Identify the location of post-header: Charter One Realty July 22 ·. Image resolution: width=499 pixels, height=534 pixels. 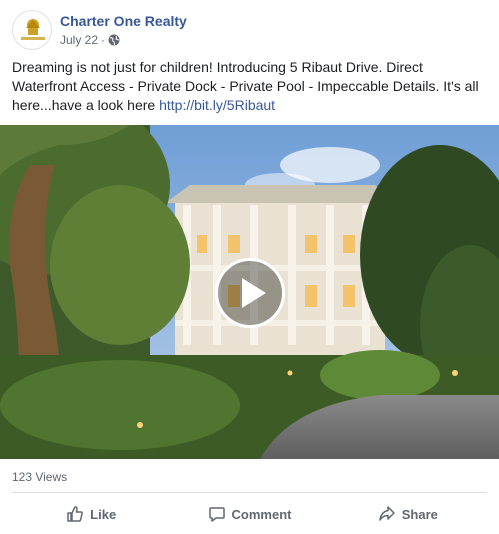
(99, 30).